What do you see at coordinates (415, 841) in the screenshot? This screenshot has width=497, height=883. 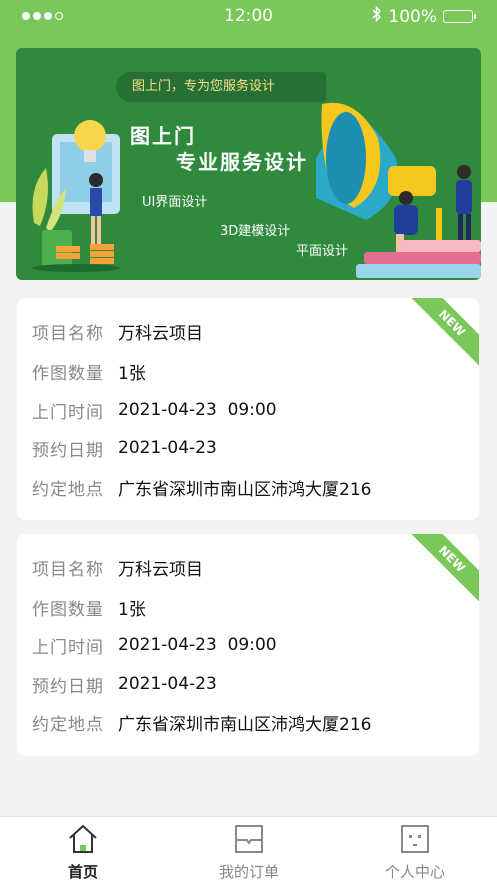 I see `profile-icon` at bounding box center [415, 841].